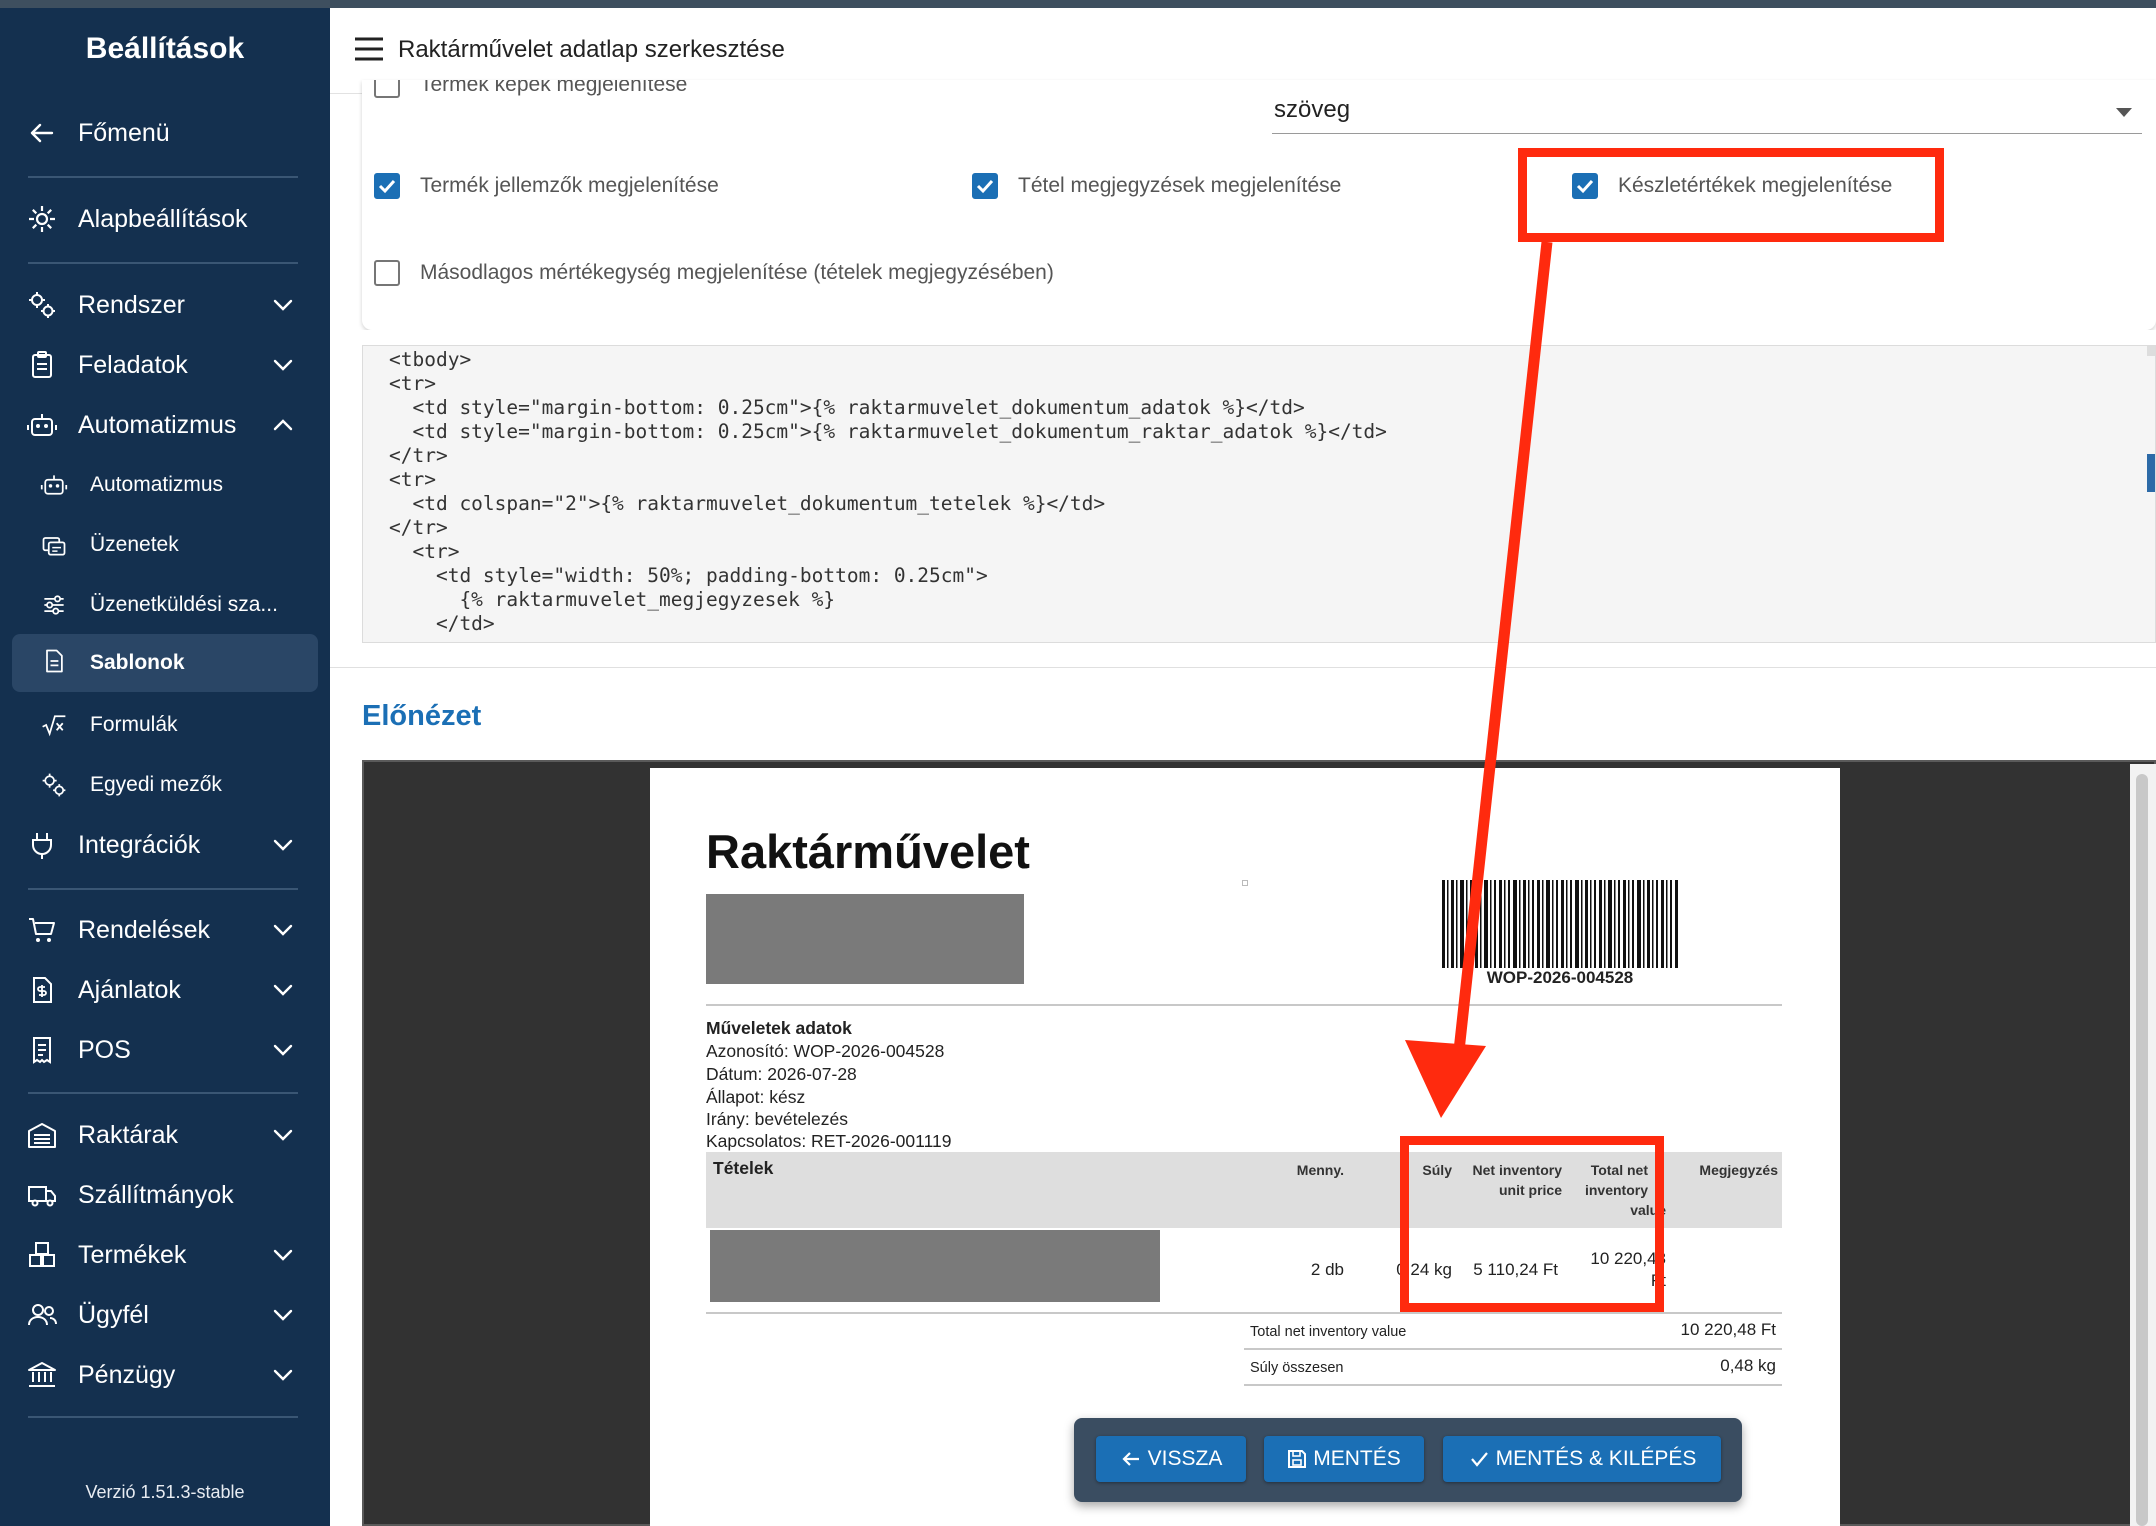 Image resolution: width=2156 pixels, height=1526 pixels. I want to click on hamburger-menu-icon, so click(369, 49).